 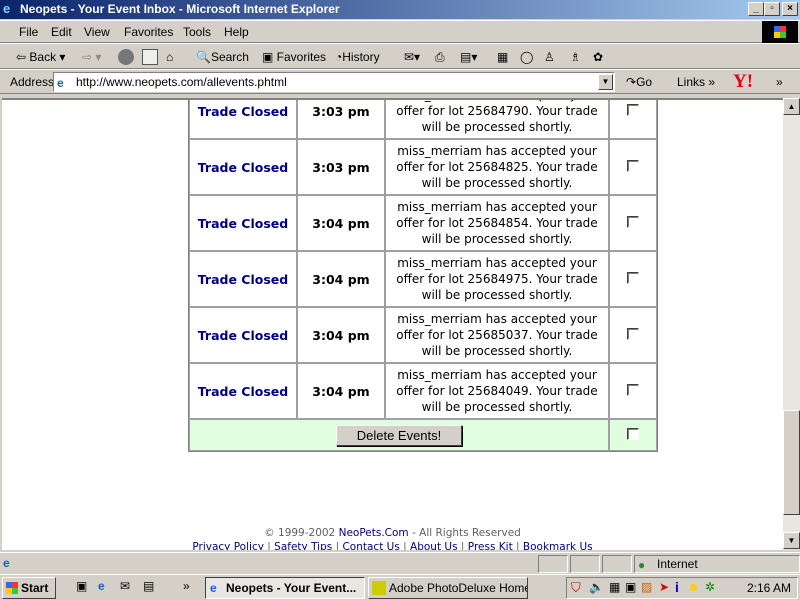 What do you see at coordinates (228, 545) in the screenshot?
I see `footer-link-privacy-policy: Privacy Policy` at bounding box center [228, 545].